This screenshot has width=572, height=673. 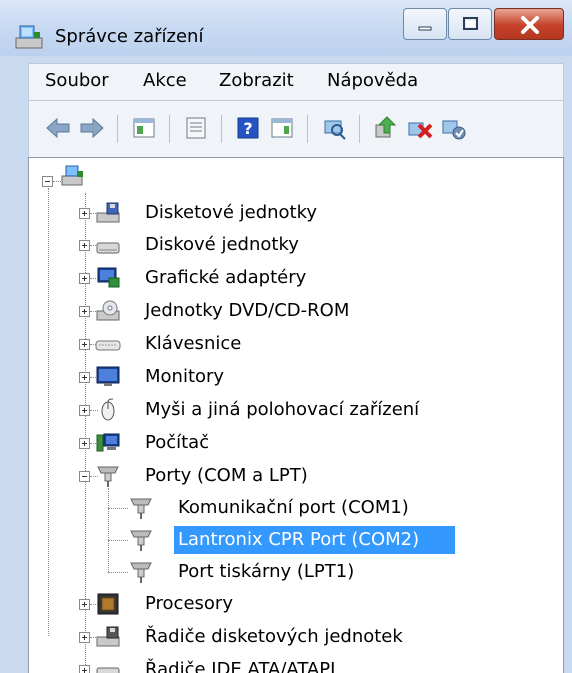 What do you see at coordinates (454, 128) in the screenshot?
I see `enable-device-icon` at bounding box center [454, 128].